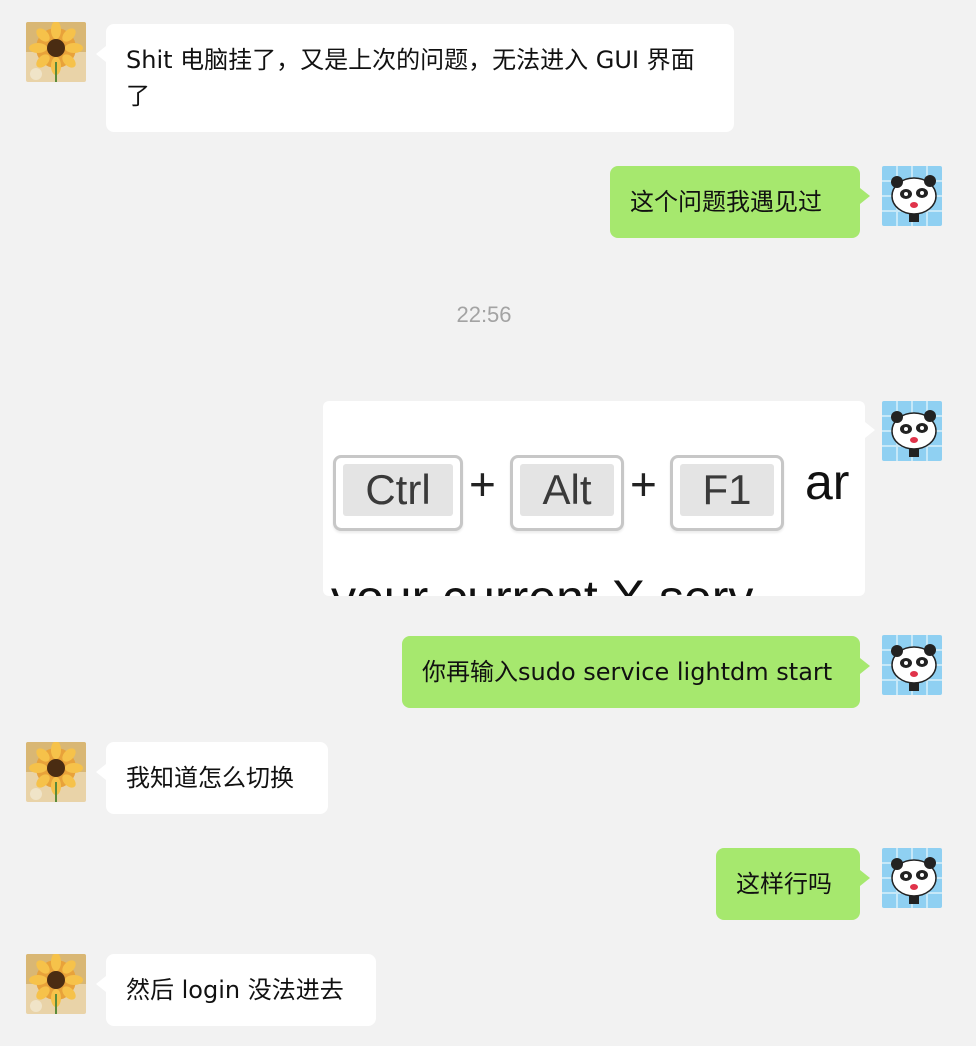 This screenshot has height=1046, width=976. I want to click on key-label: Alt, so click(567, 490).